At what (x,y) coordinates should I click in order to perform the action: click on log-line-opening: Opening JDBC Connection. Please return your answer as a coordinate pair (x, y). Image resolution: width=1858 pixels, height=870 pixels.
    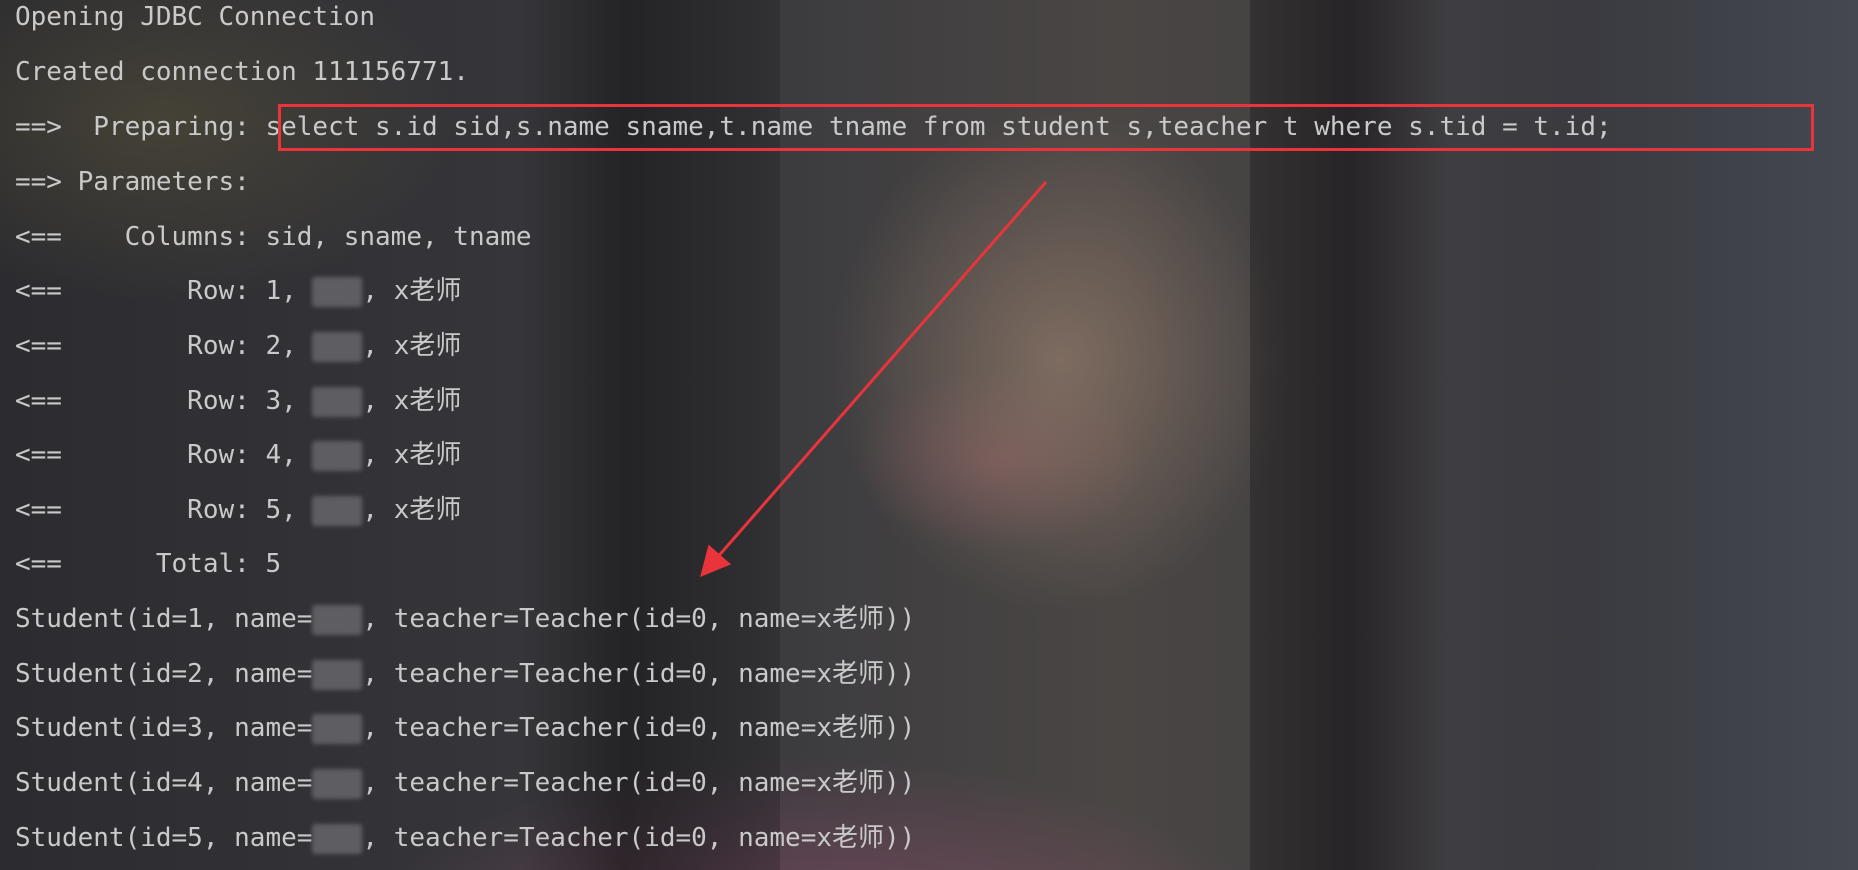
    Looking at the image, I should click on (195, 17).